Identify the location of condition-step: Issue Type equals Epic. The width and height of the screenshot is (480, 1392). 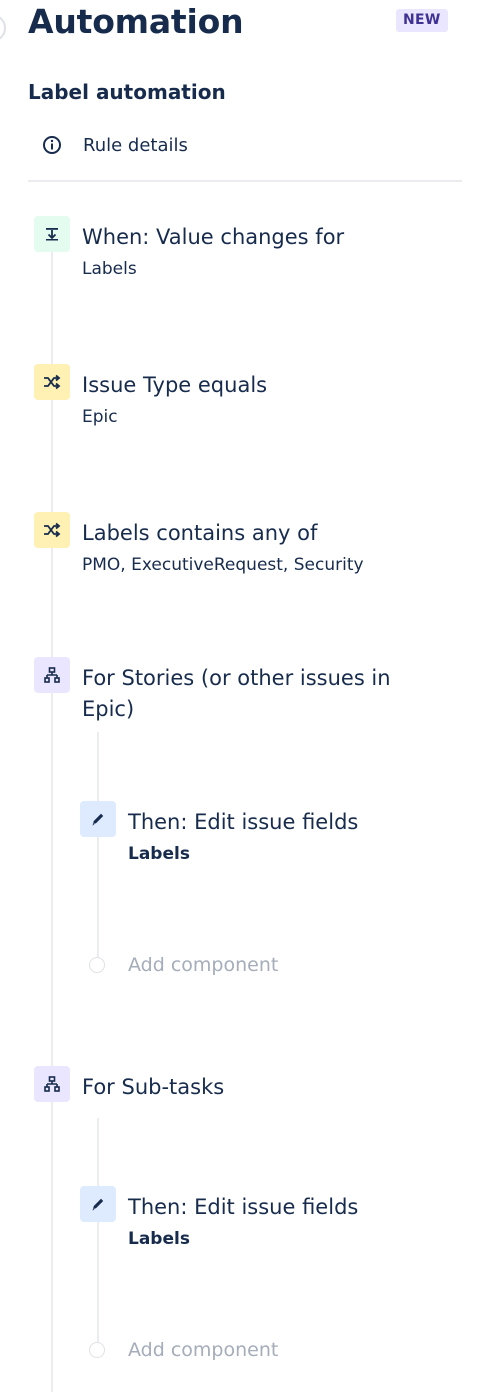
(150, 397).